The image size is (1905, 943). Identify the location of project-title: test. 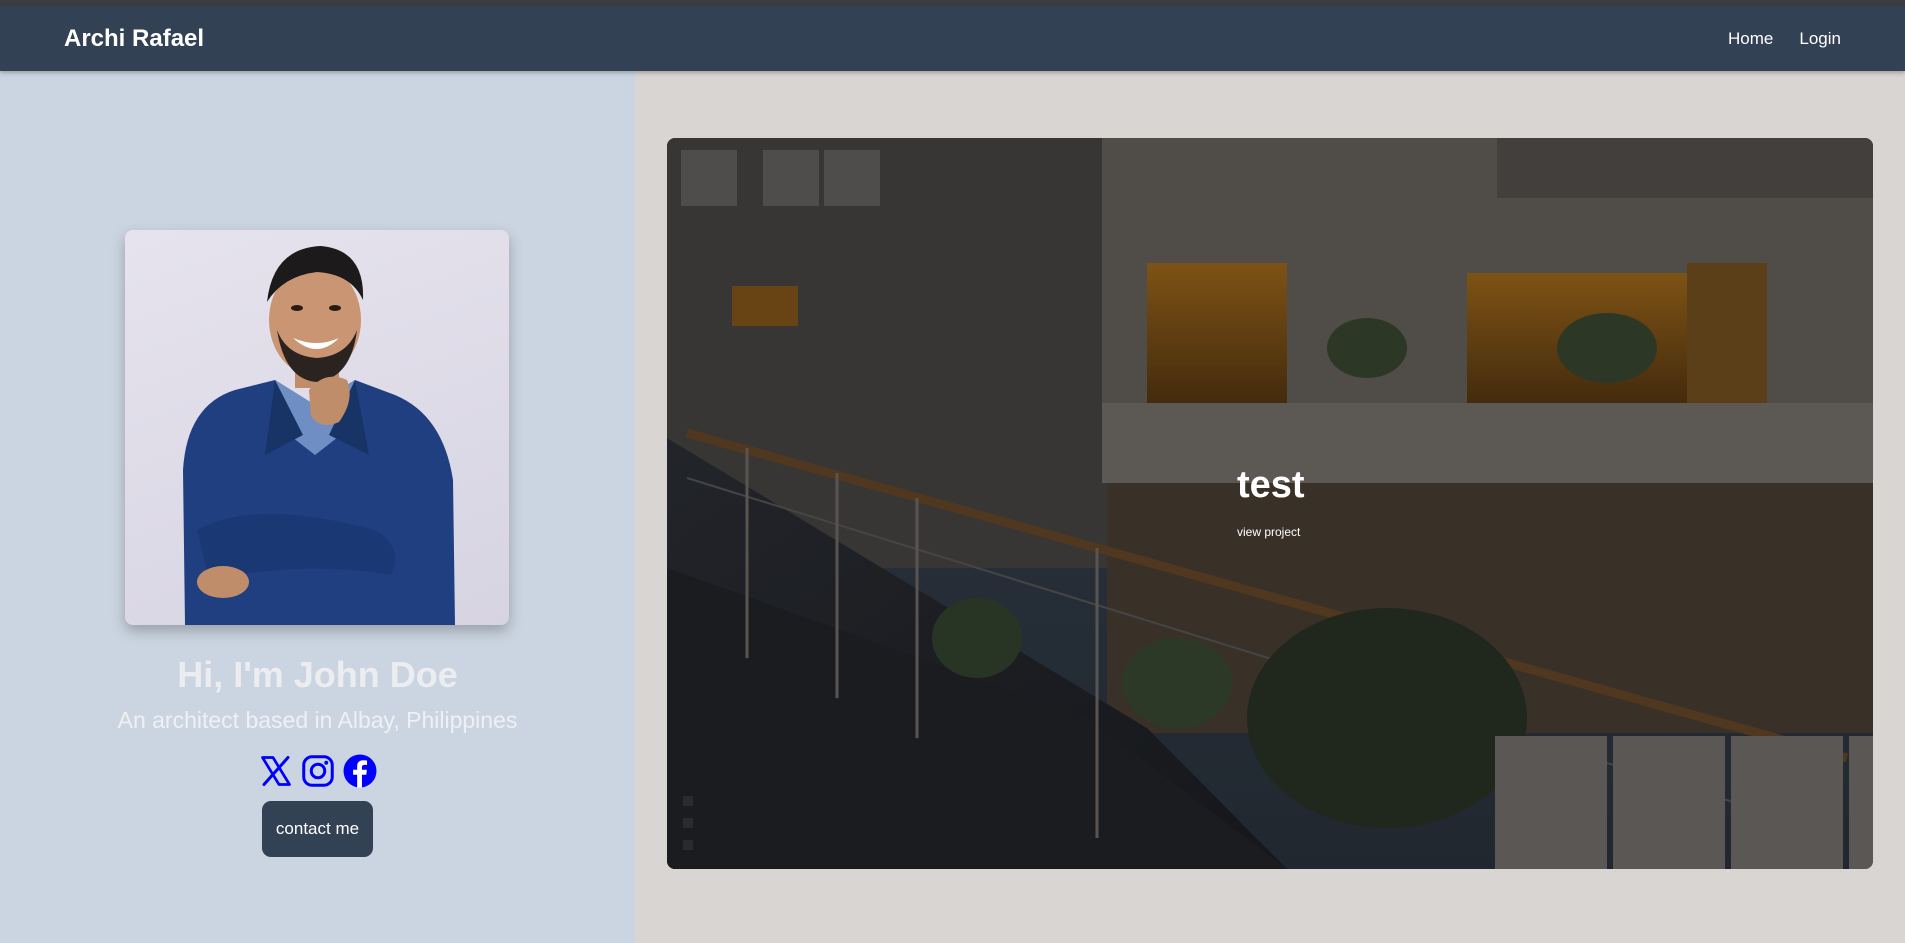
(1271, 485).